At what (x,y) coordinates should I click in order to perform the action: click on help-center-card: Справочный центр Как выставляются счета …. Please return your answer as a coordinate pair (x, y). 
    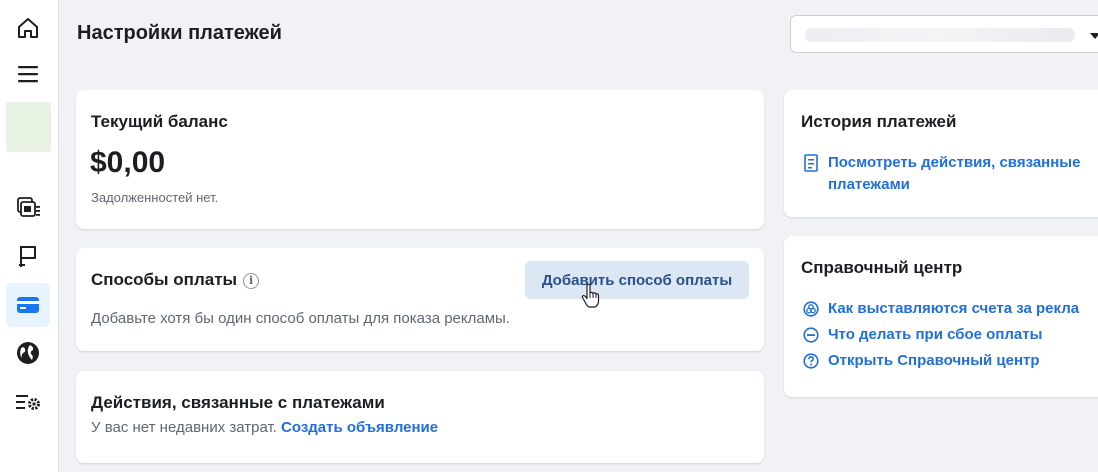
    Looking at the image, I should click on (941, 316).